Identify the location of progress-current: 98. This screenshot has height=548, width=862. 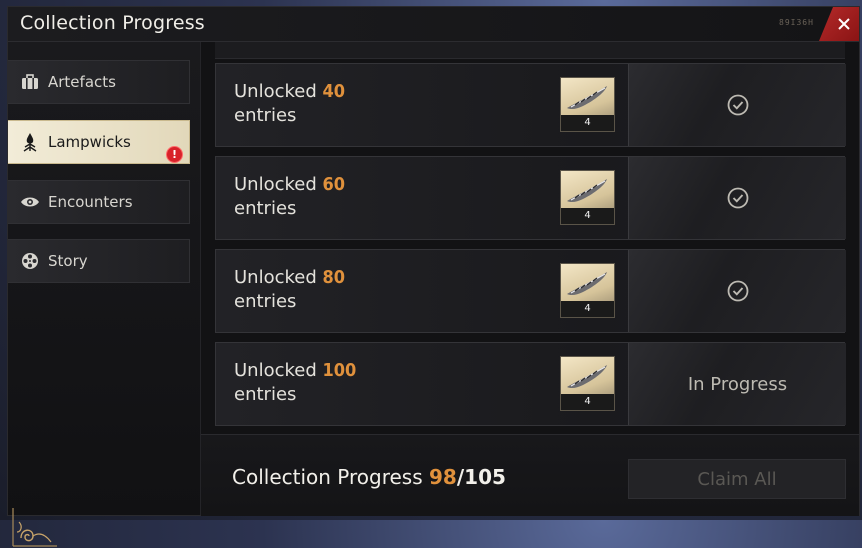
(443, 477).